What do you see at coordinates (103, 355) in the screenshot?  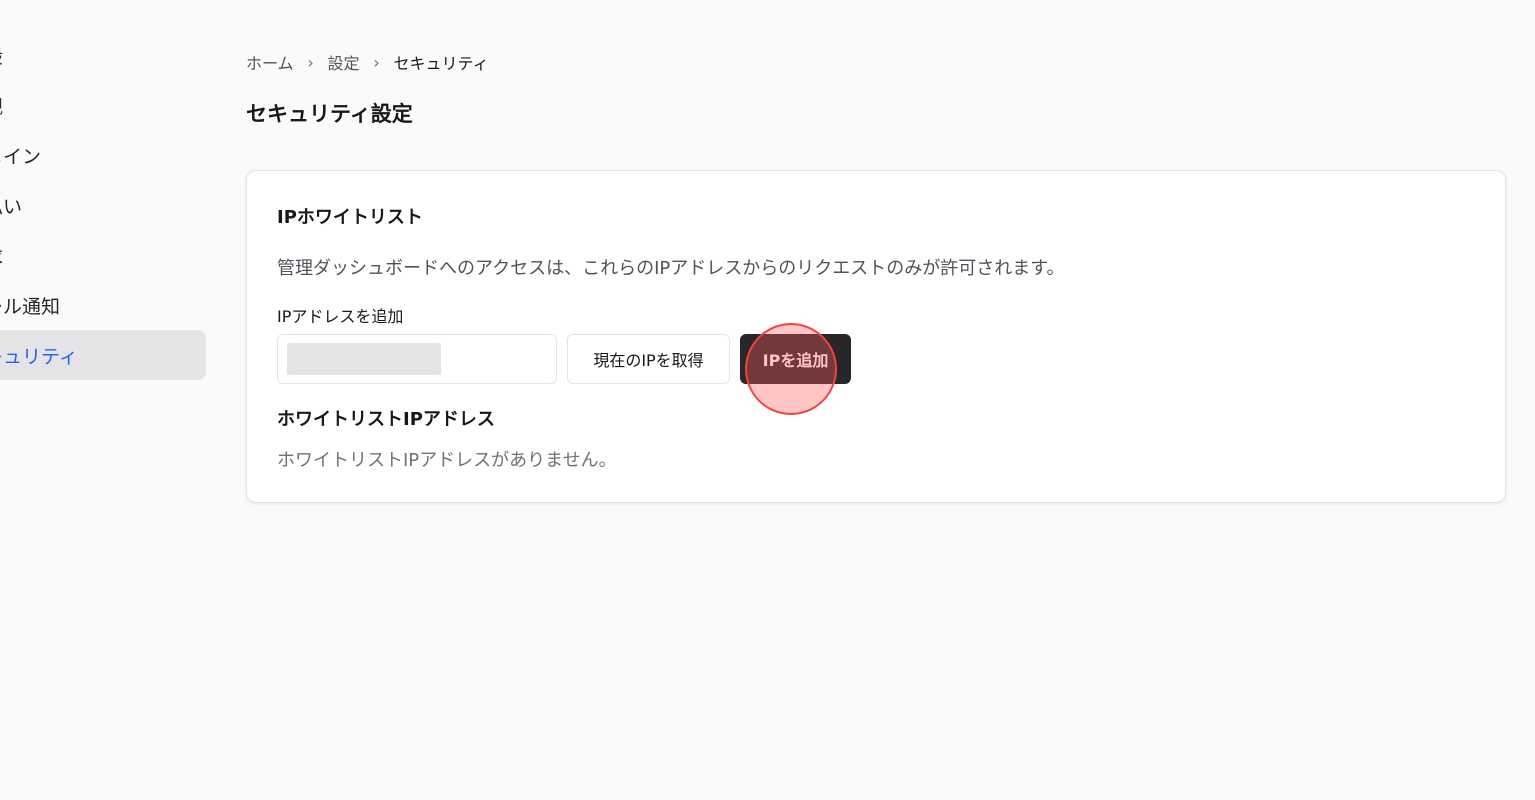 I see `sidebar-item-security: キュリティ` at bounding box center [103, 355].